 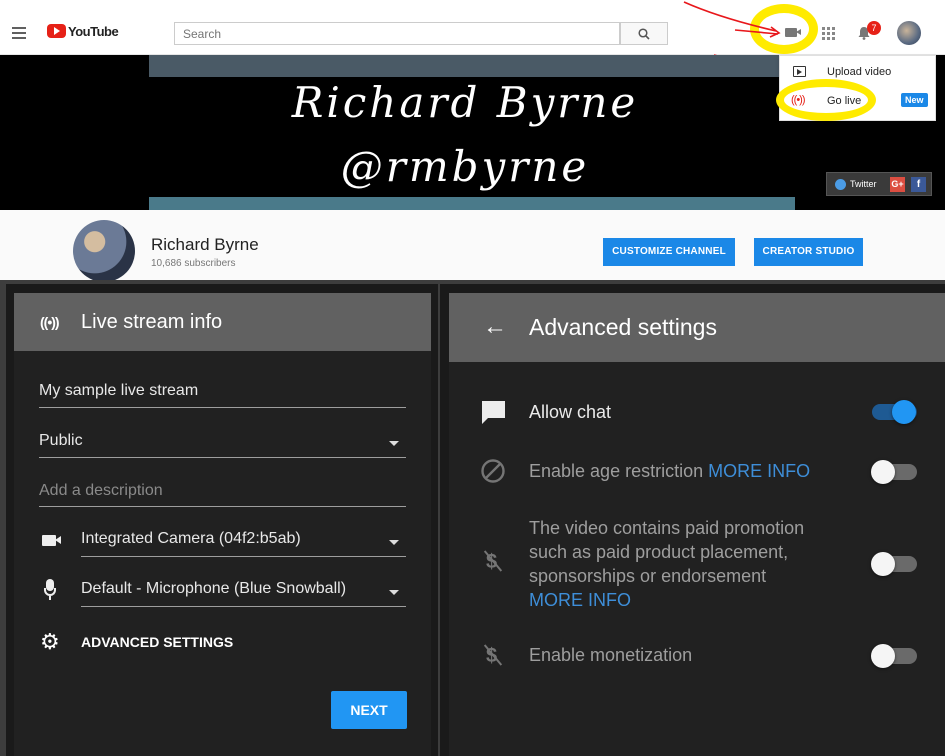 I want to click on live-broadcast-icon: ((•)), so click(x=50, y=322).